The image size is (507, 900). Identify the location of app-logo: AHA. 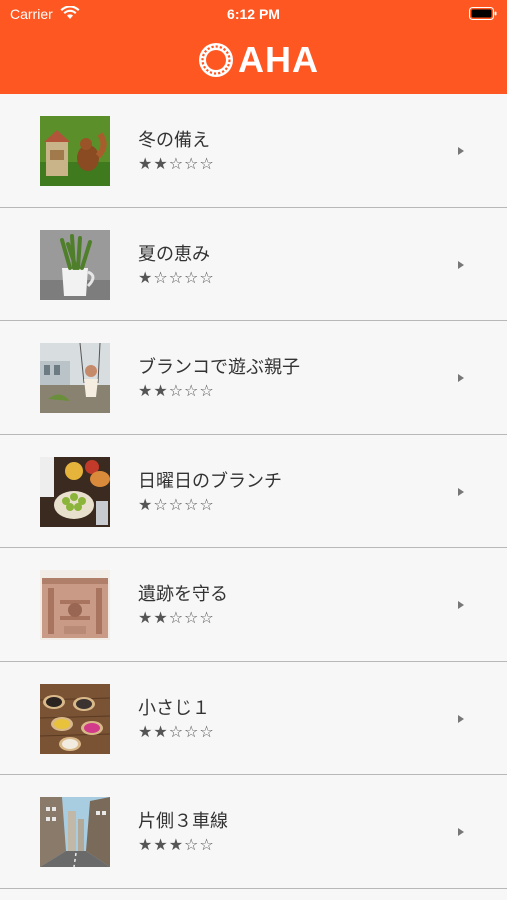
(258, 60).